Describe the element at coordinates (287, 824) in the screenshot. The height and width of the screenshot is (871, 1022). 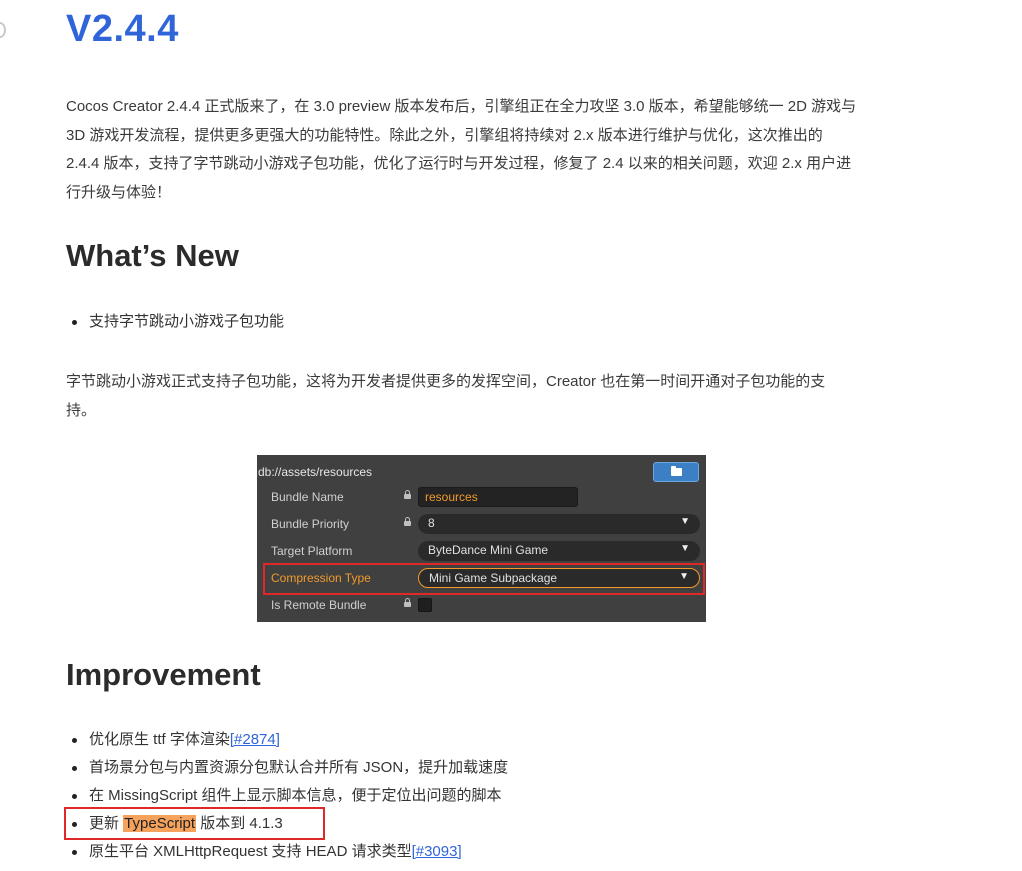
I see `list-item: 更新 TypeScript 版本到 4.1.3` at that location.